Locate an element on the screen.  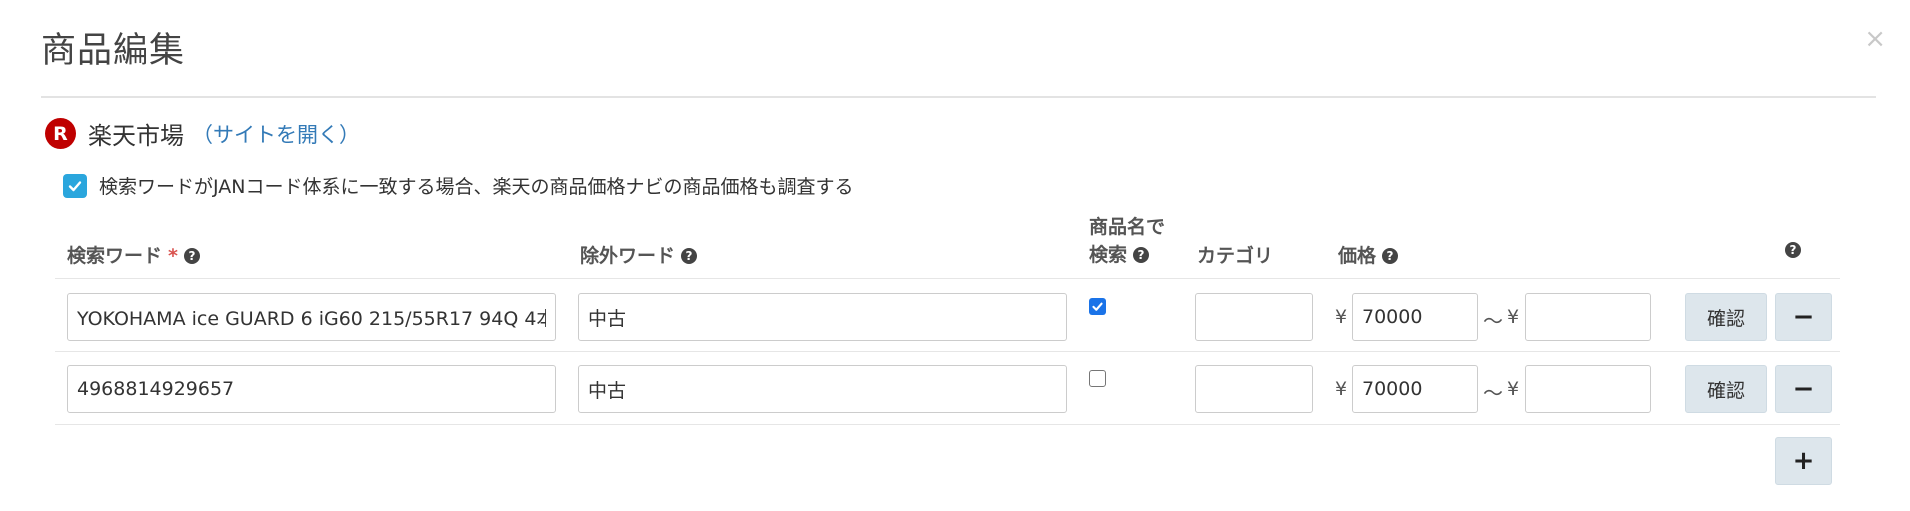
modal-title: 商品編集 is located at coordinates (113, 51).